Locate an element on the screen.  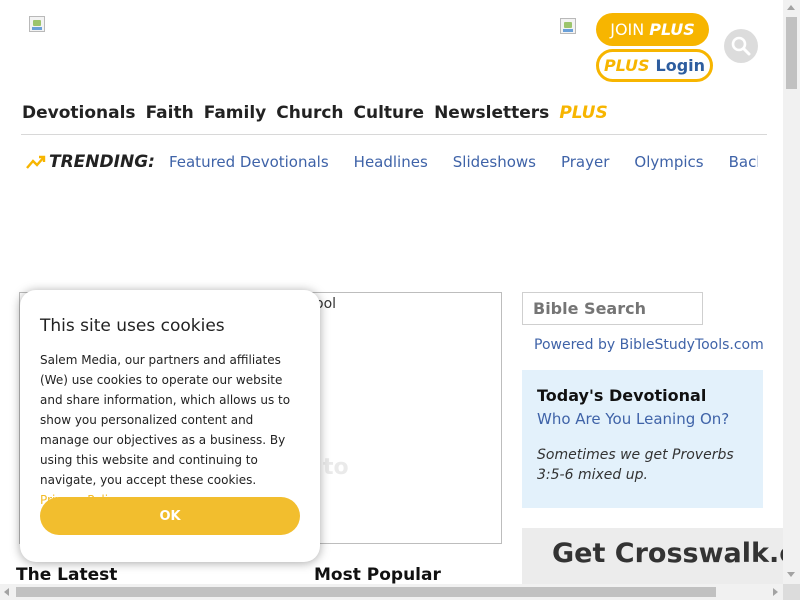
trending-link-headlines: Headlines is located at coordinates (391, 162).